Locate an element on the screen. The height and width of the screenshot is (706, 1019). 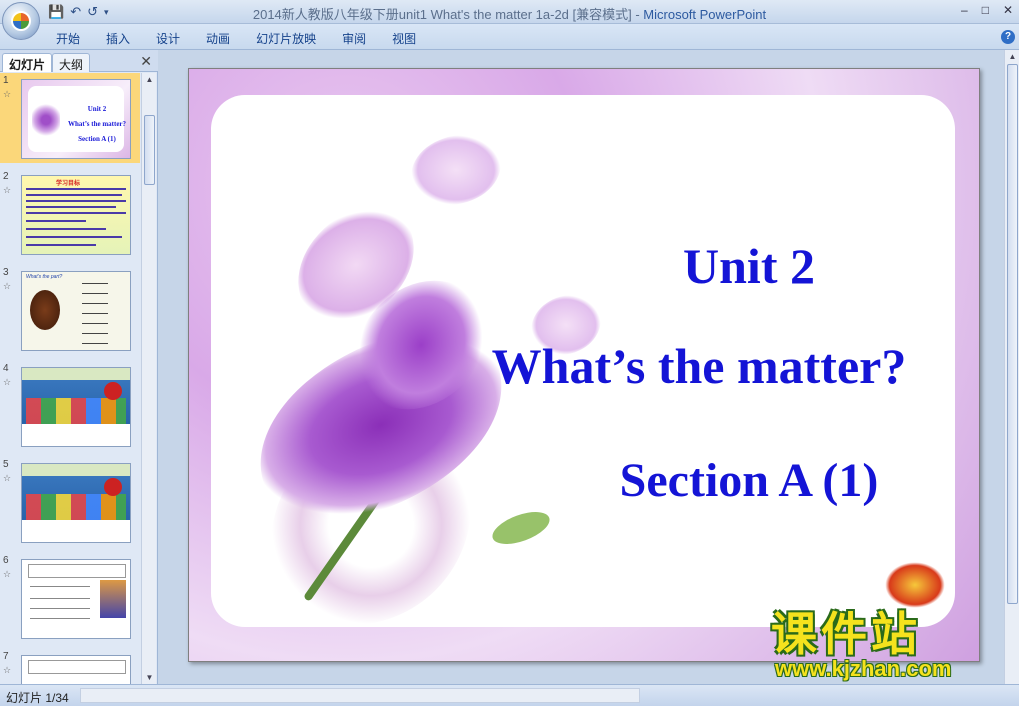
maximize-button: □ is located at coordinates (985, 10).